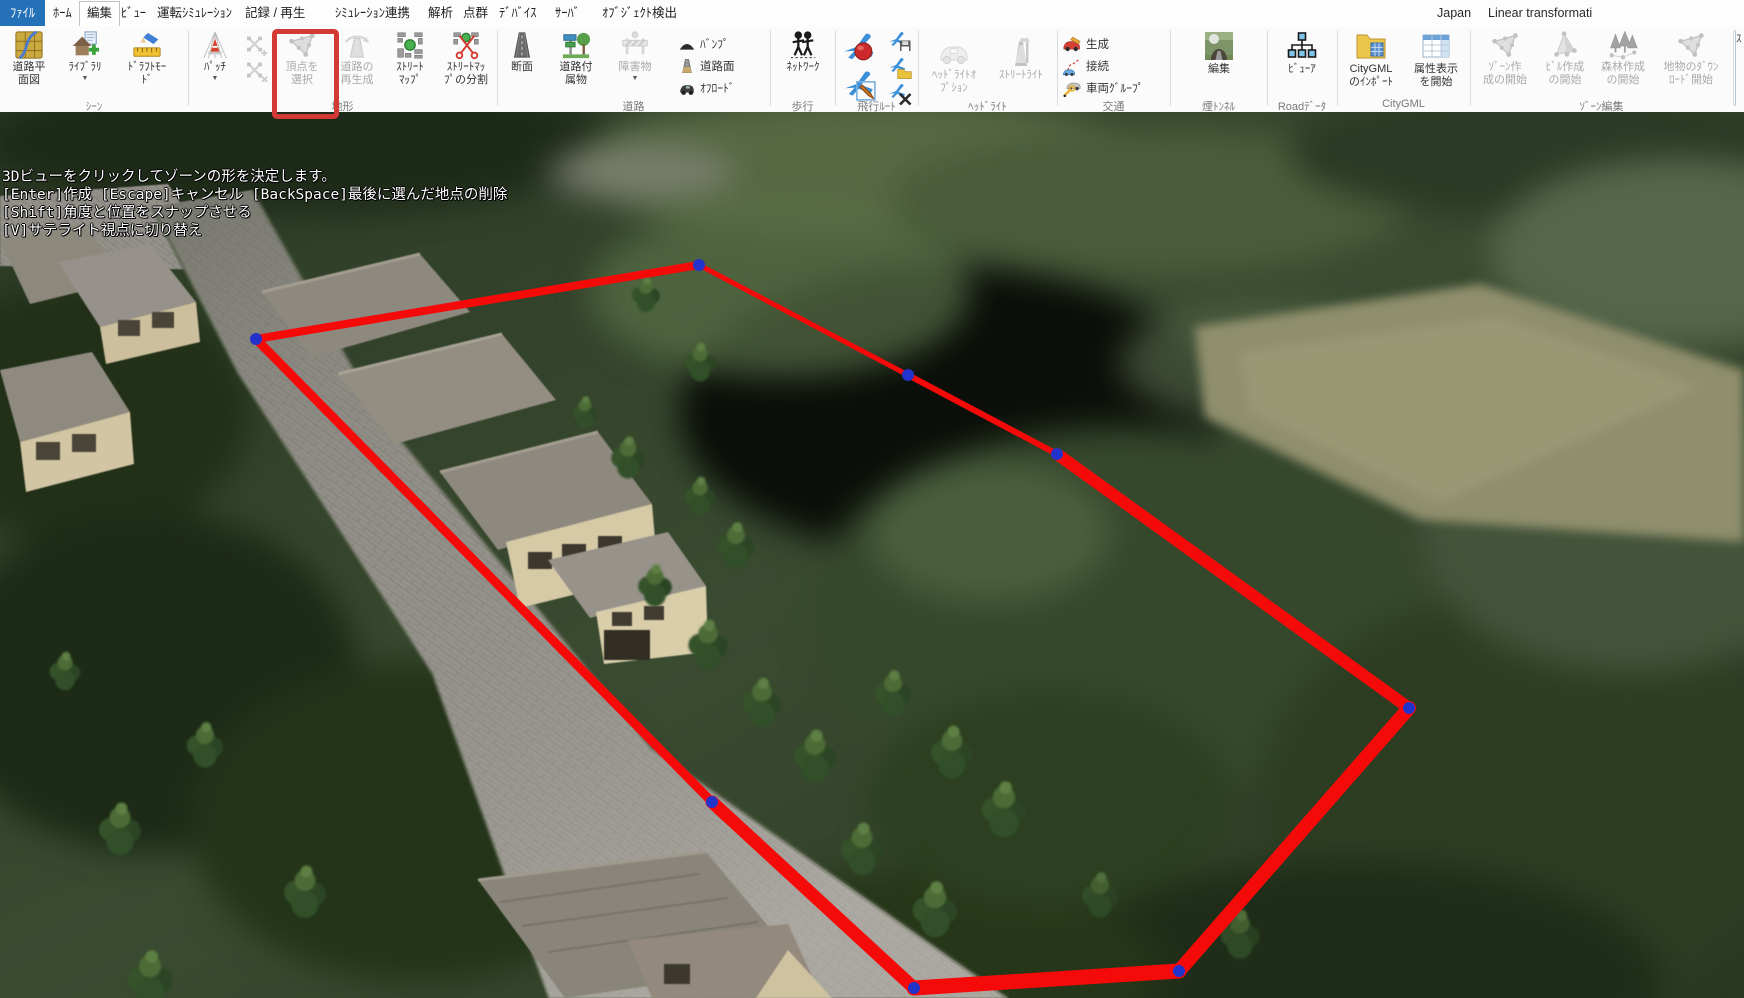 This screenshot has width=1744, height=998. I want to click on vertex-add-button, so click(256, 44).